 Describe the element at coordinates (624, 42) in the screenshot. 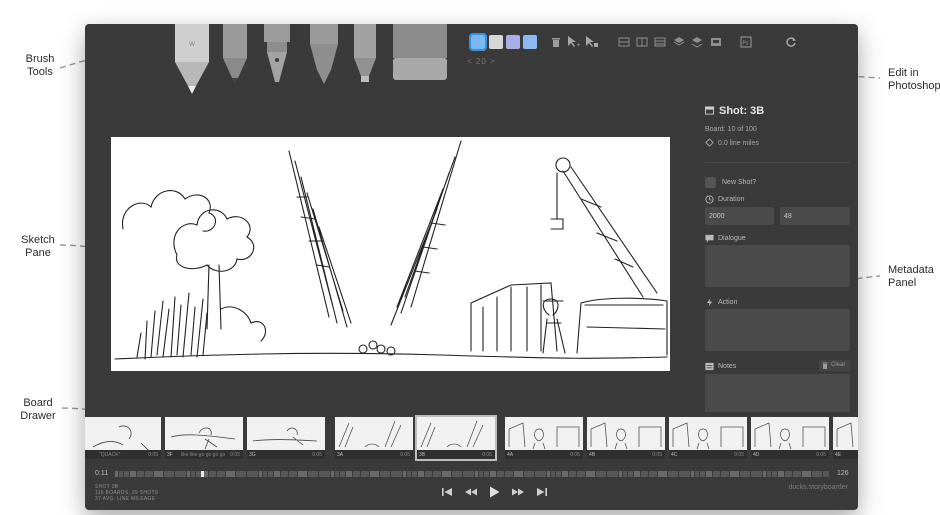

I see `layout-icon` at that location.